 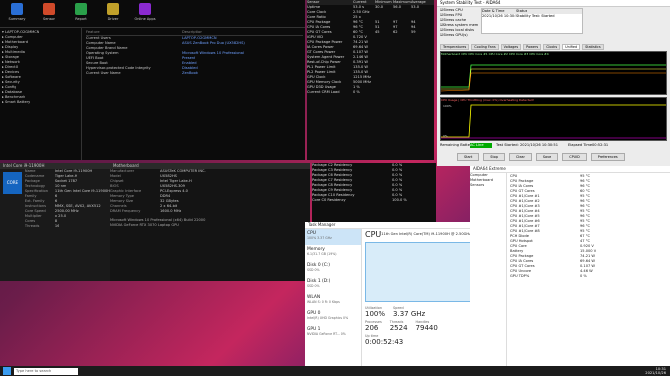 What do you see at coordinates (171, 211) in the screenshot?
I see `mobo-value: 1600.0 MHz` at bounding box center [171, 211].